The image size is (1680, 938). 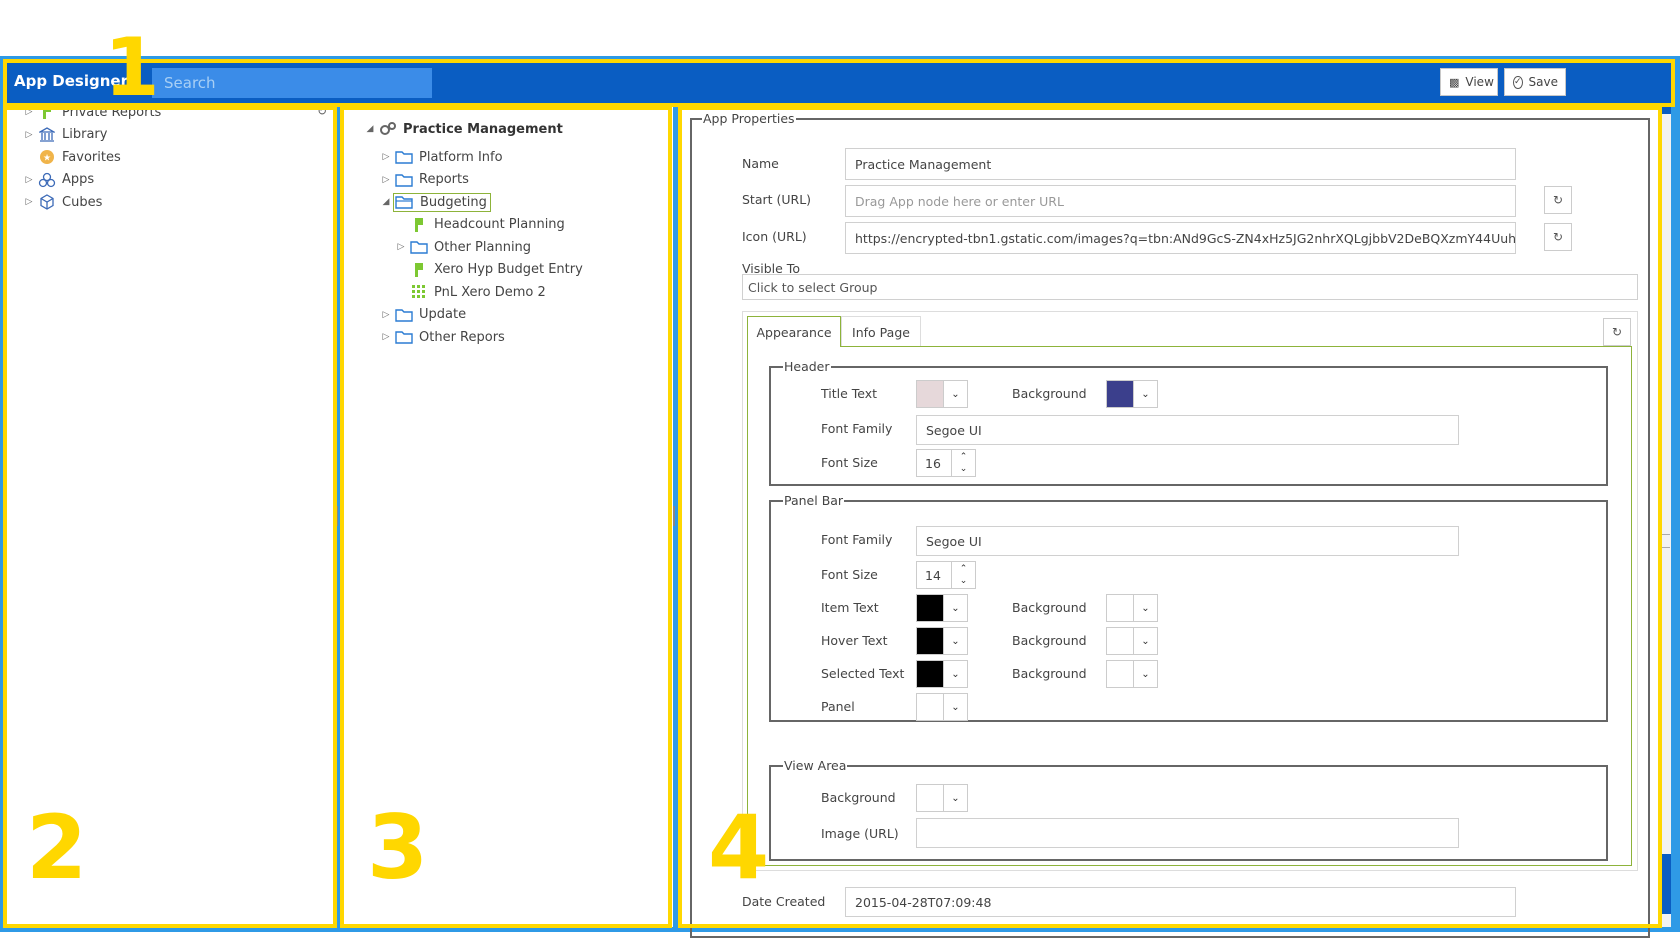 I want to click on annotation-box-header, so click(x=839, y=83).